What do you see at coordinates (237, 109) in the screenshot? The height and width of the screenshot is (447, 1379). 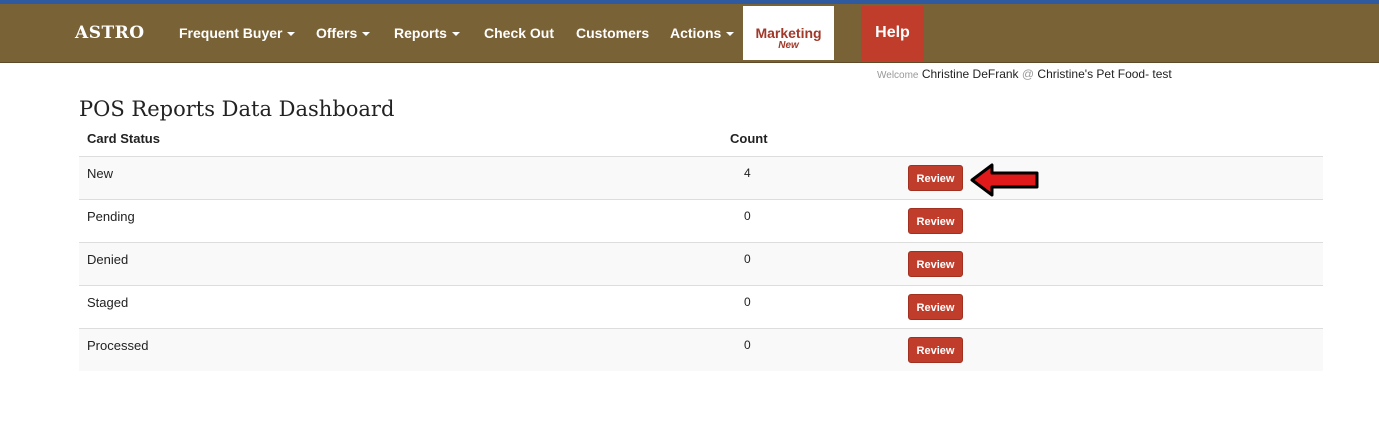 I see `page-title: POS Reports Data Dashboard` at bounding box center [237, 109].